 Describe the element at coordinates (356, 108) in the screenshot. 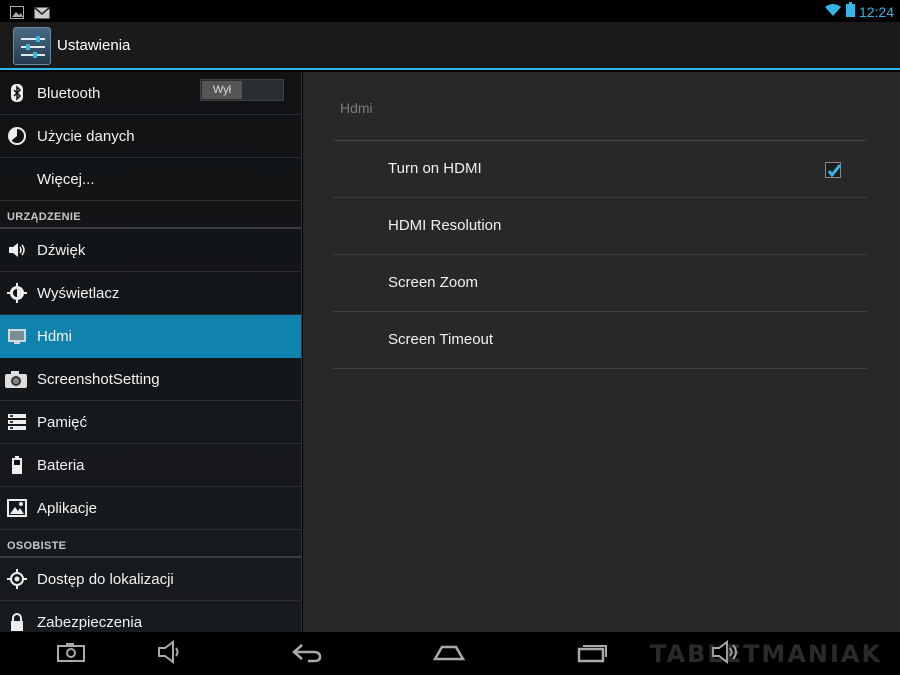

I see `pane-title: Hdmi` at that location.